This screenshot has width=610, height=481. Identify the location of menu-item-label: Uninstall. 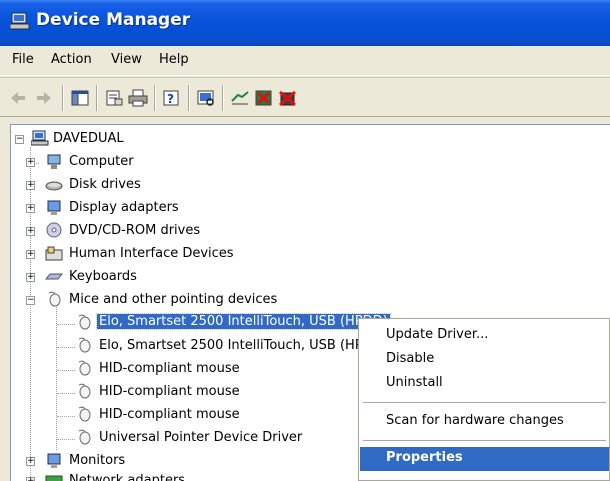
(414, 382).